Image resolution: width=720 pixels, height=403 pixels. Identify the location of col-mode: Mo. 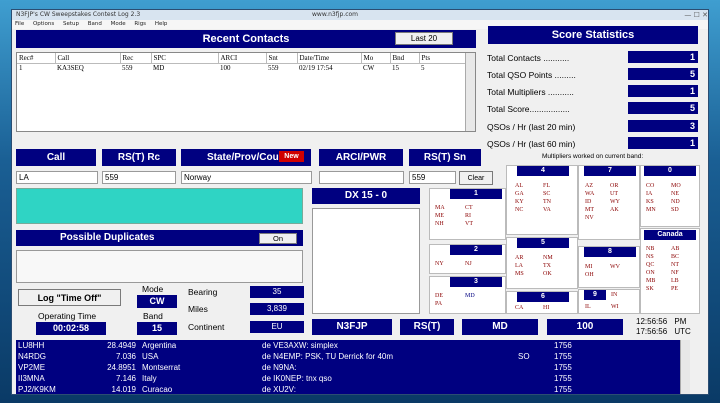
(376, 58).